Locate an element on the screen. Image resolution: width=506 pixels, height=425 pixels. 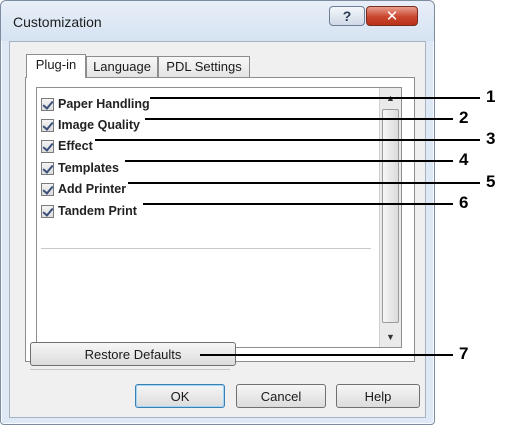
help-button: Help is located at coordinates (378, 396).